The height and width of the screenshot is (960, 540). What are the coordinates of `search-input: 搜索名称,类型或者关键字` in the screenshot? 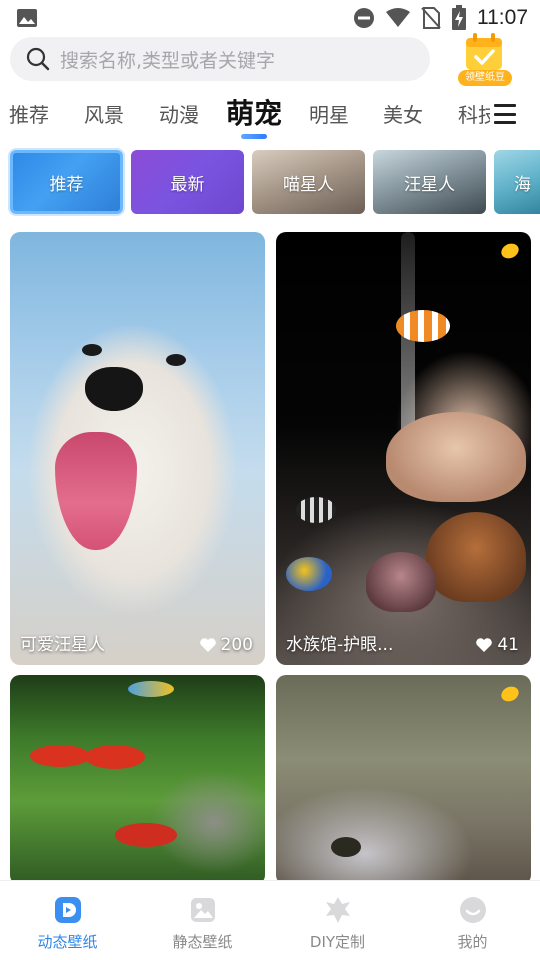 It's located at (220, 59).